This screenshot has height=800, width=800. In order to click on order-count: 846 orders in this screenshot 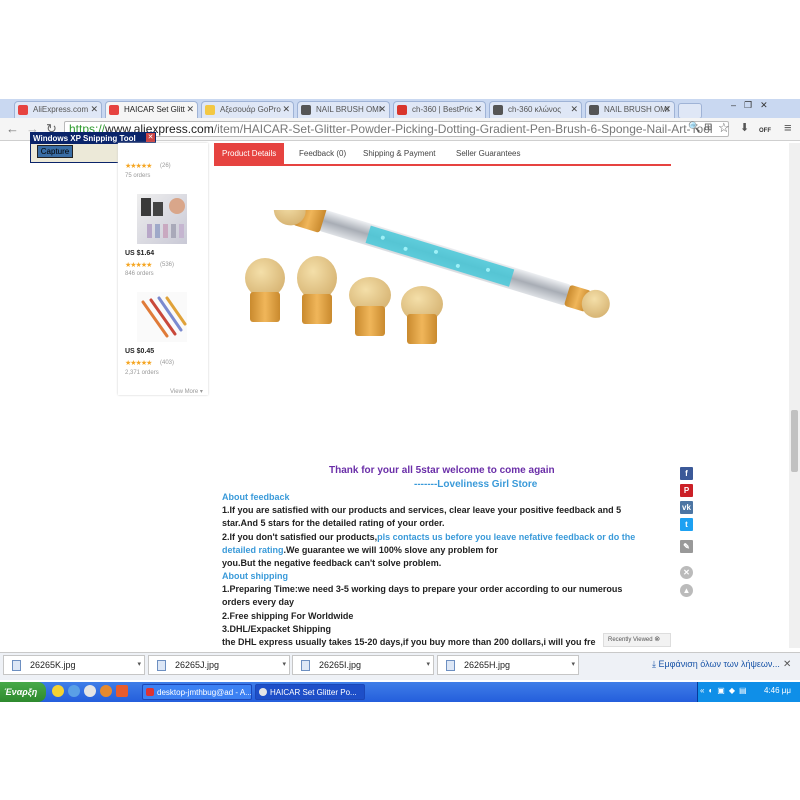, I will do `click(139, 274)`.